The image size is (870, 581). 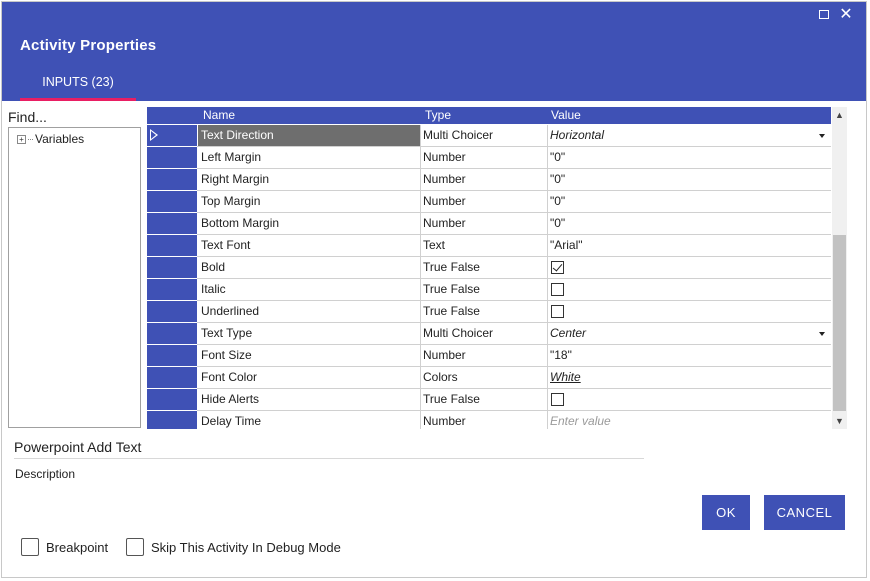 I want to click on maximize-icon, so click(x=824, y=15).